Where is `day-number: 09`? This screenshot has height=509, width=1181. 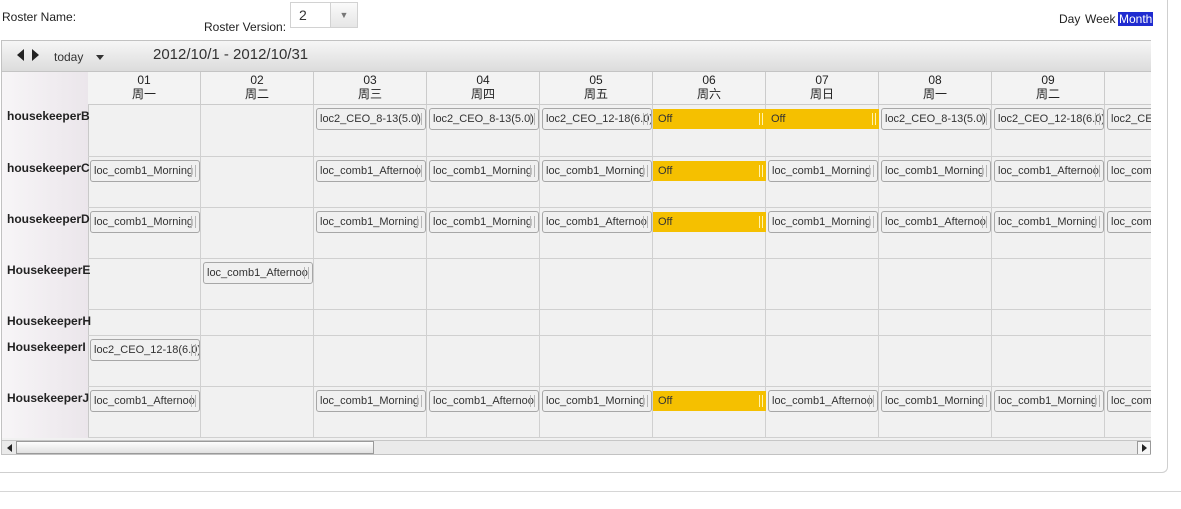 day-number: 09 is located at coordinates (1048, 80).